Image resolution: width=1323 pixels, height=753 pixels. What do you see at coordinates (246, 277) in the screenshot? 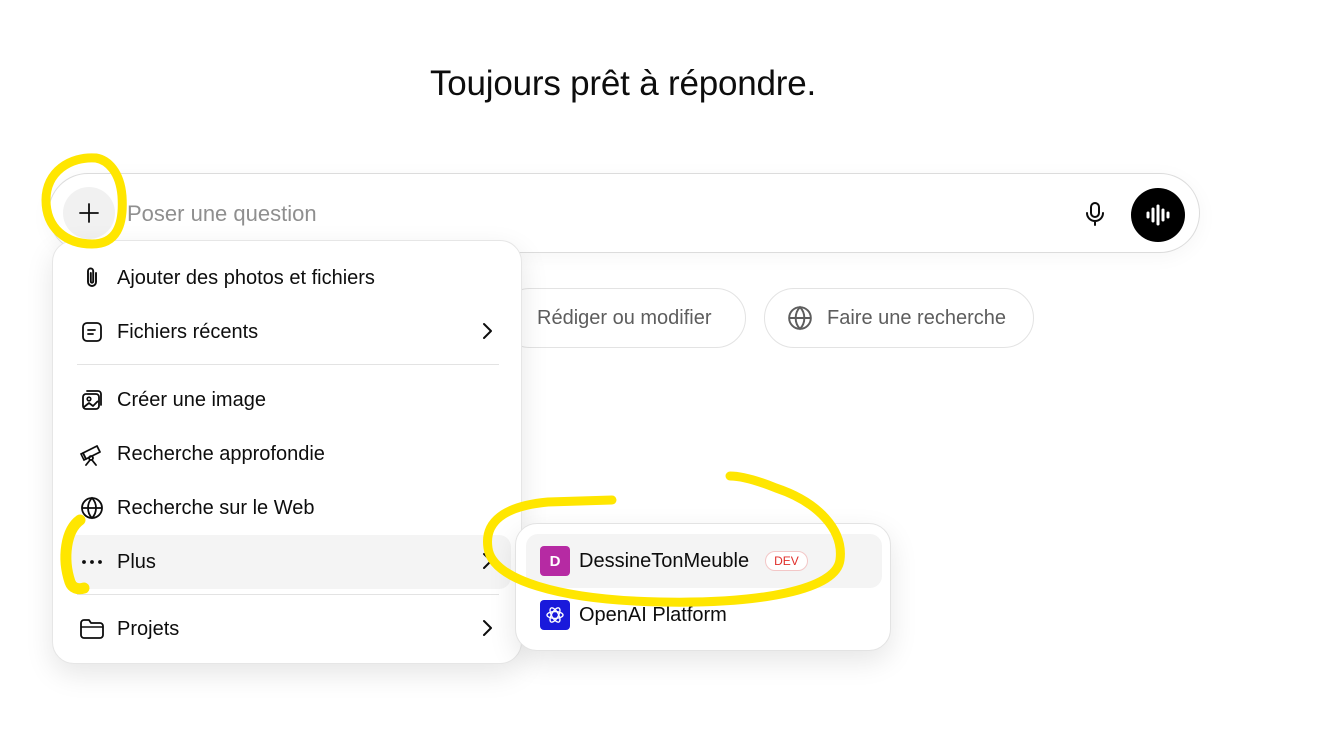
I see `menu-item-label: Ajouter des photos et fichiers` at bounding box center [246, 277].